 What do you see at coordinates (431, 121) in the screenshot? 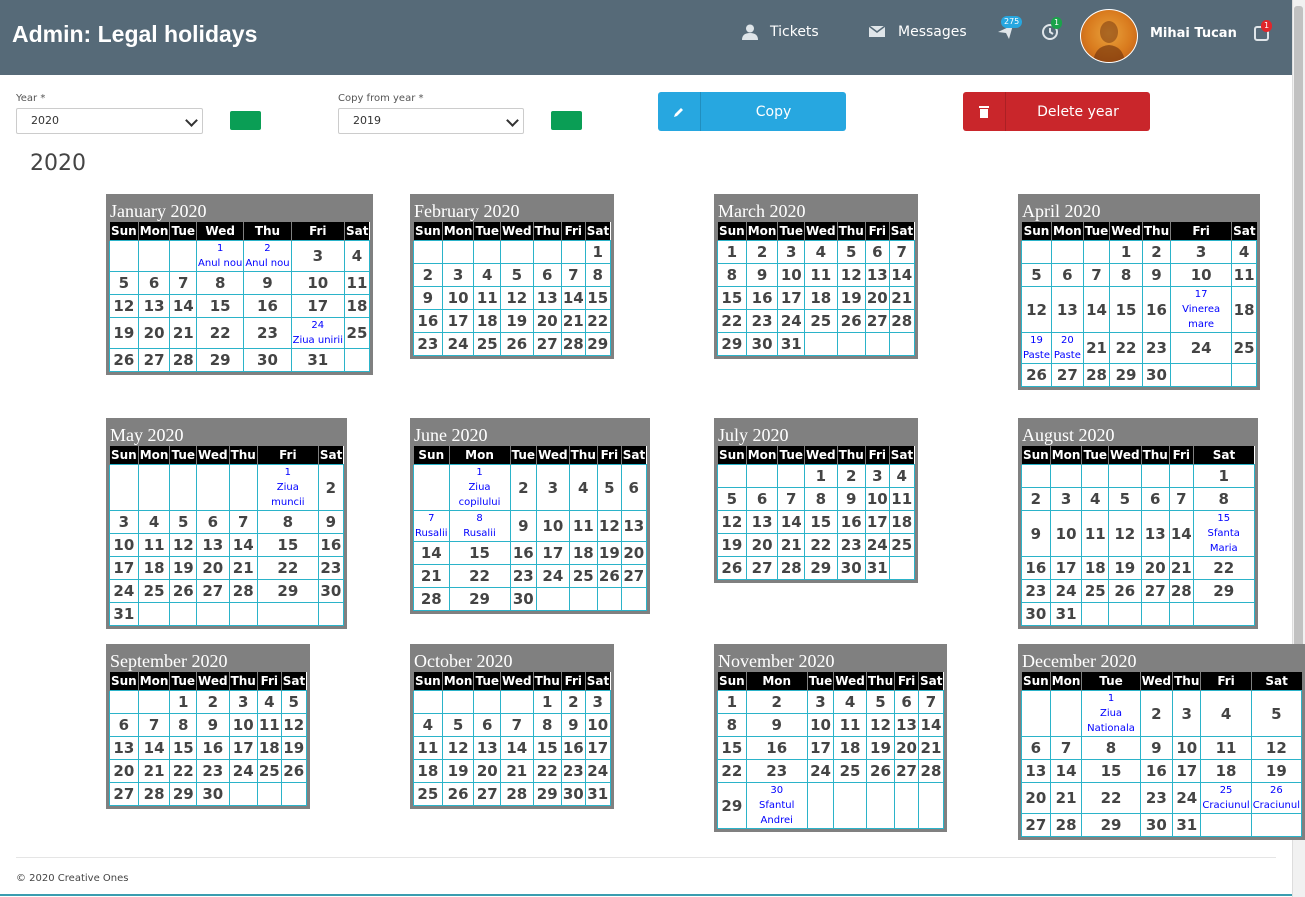
I see `copy-from-select: 2019` at bounding box center [431, 121].